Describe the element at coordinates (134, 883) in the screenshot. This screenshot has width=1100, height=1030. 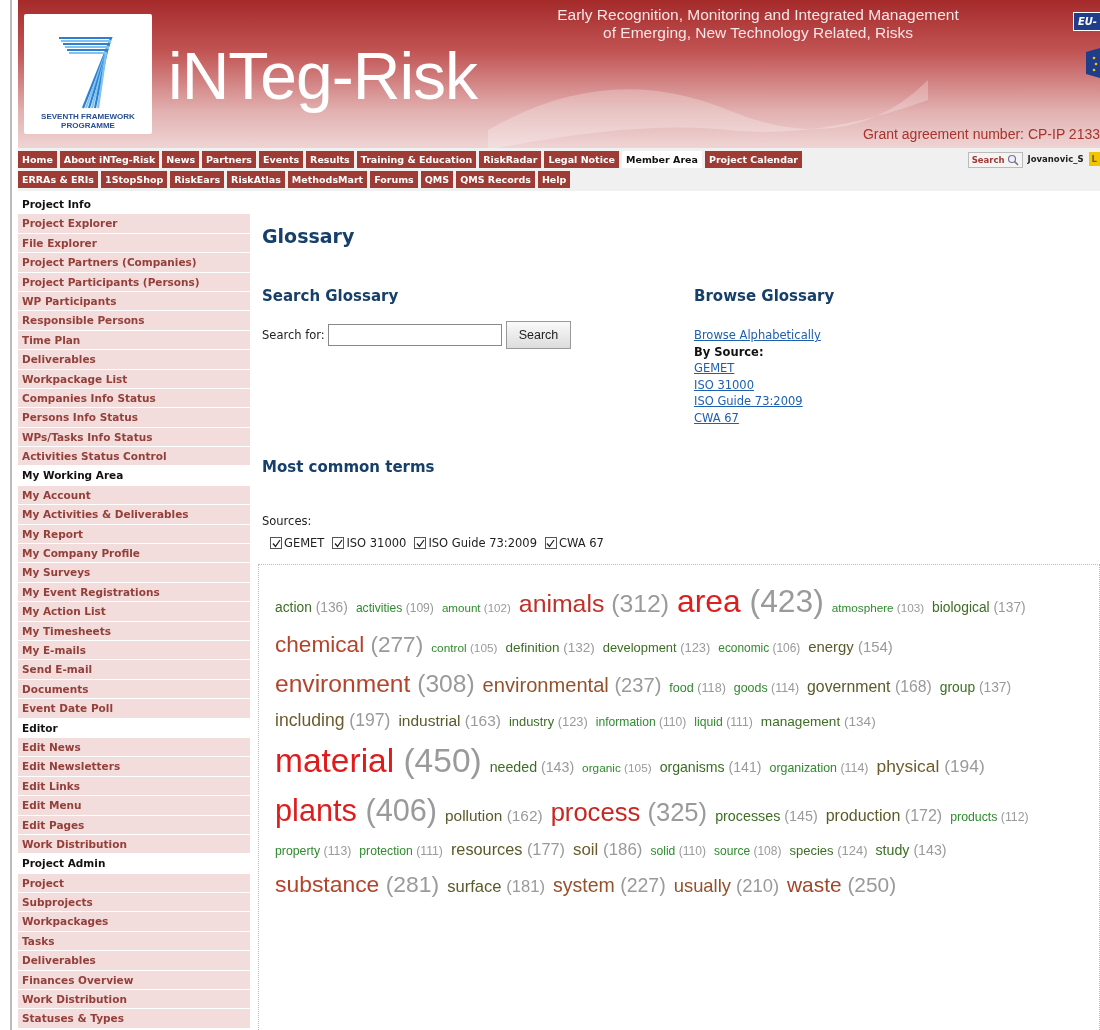
I see `sidebar-link: Project` at that location.